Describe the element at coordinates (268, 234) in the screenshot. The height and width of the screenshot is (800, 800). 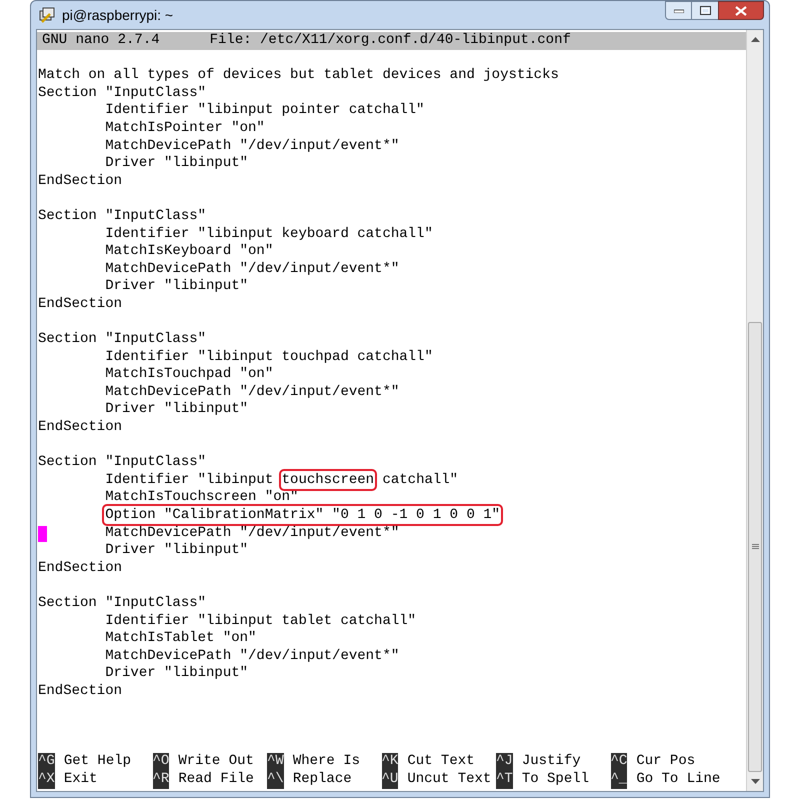
I see `code-line: Identifier "libinput keyboard catchall"` at that location.